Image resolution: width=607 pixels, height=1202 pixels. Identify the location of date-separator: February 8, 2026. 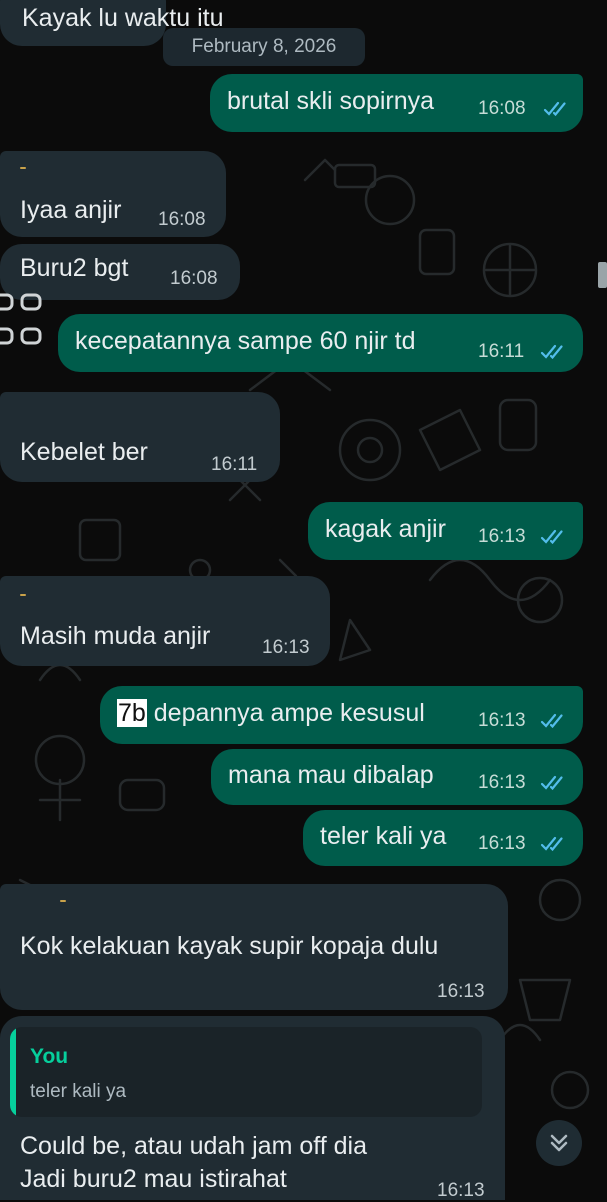
(264, 47).